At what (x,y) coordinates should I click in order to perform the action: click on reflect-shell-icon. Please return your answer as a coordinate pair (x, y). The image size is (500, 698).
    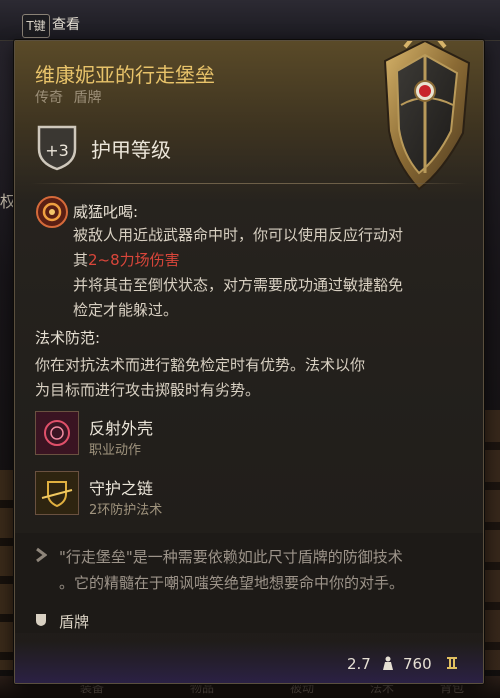
    Looking at the image, I should click on (57, 433).